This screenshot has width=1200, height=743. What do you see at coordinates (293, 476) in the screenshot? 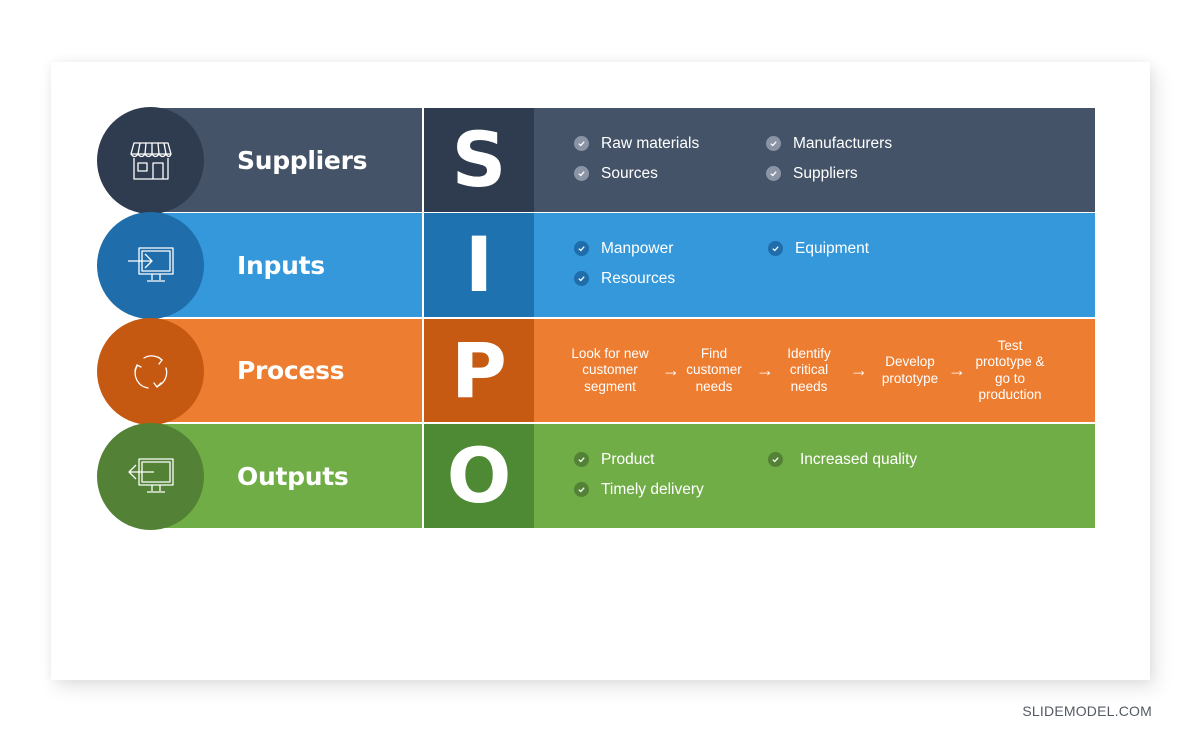
I see `outputs-title: Outputs` at bounding box center [293, 476].